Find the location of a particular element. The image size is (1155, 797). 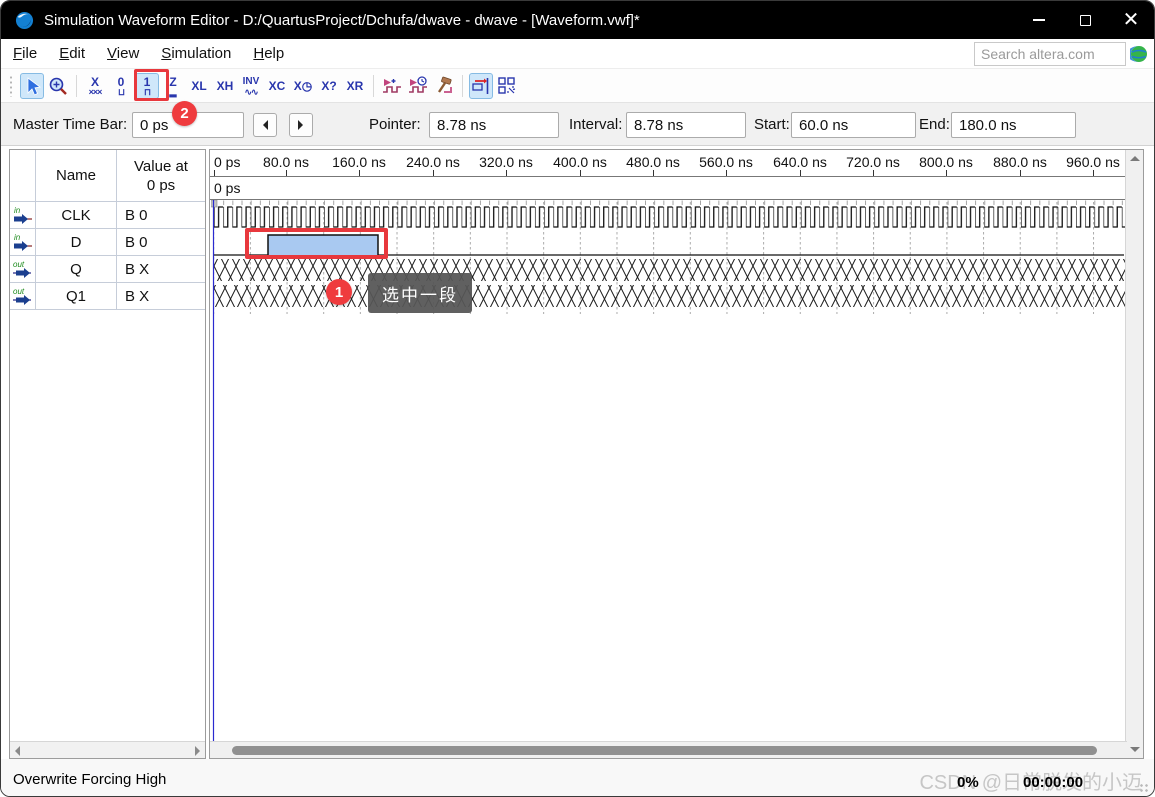

start-field: 60.0 ns is located at coordinates (853, 125).